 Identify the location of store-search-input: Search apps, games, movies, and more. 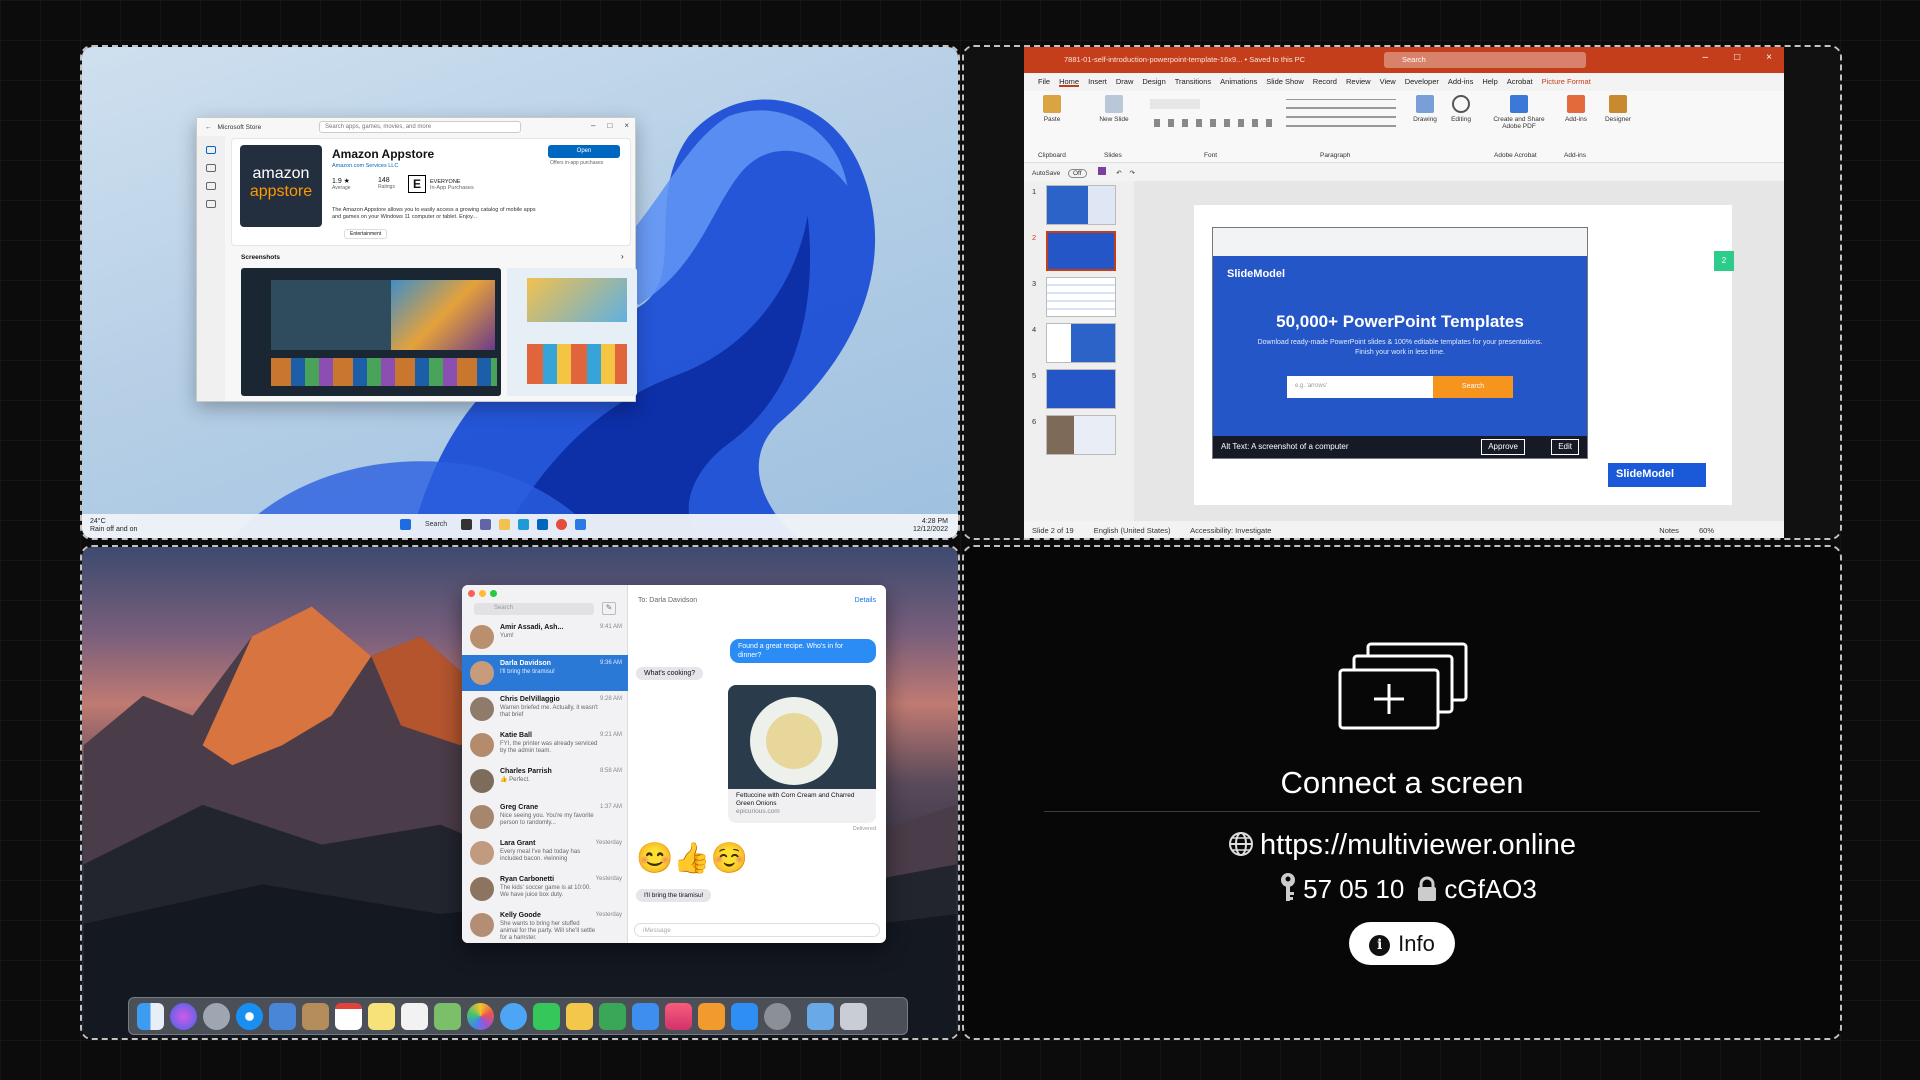
(420, 127).